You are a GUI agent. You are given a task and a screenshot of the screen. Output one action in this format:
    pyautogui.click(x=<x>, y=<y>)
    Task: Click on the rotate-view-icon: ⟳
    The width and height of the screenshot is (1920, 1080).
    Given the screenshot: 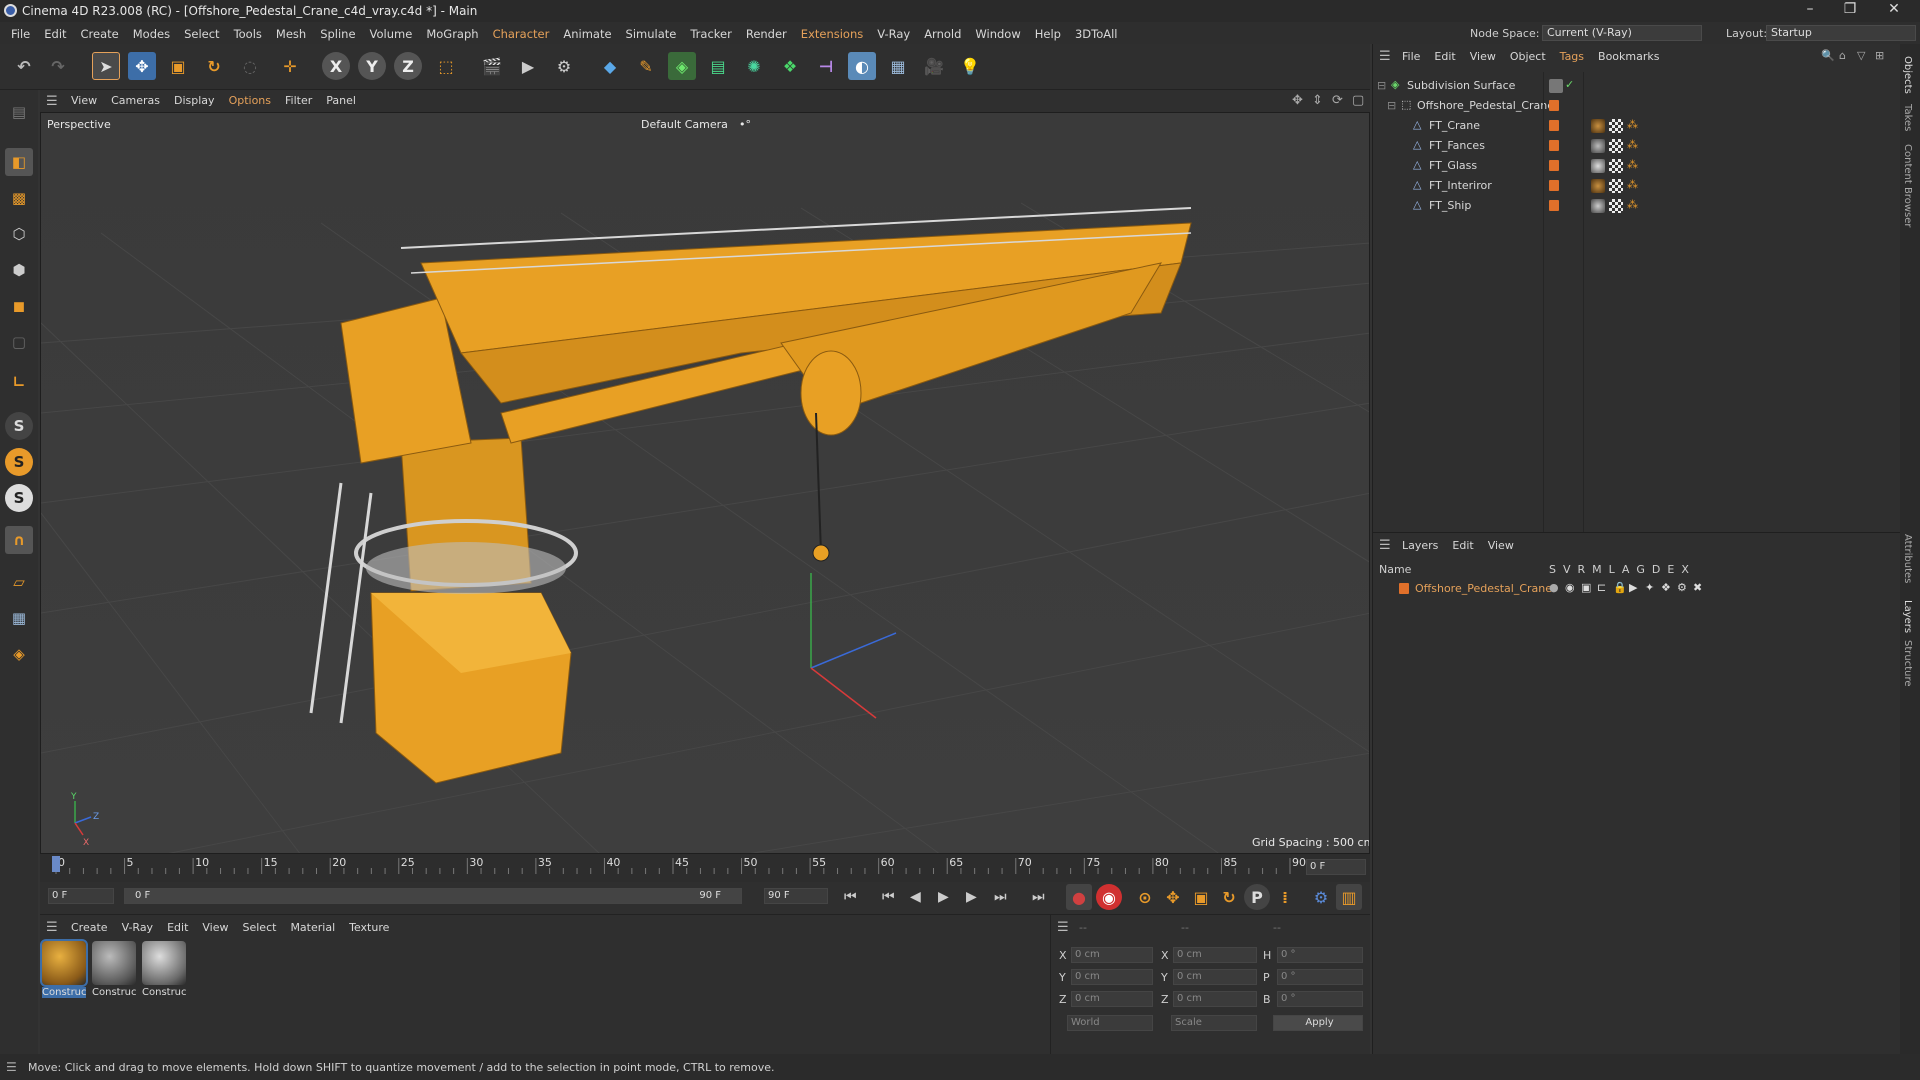 What is the action you would take?
    pyautogui.click(x=1337, y=100)
    